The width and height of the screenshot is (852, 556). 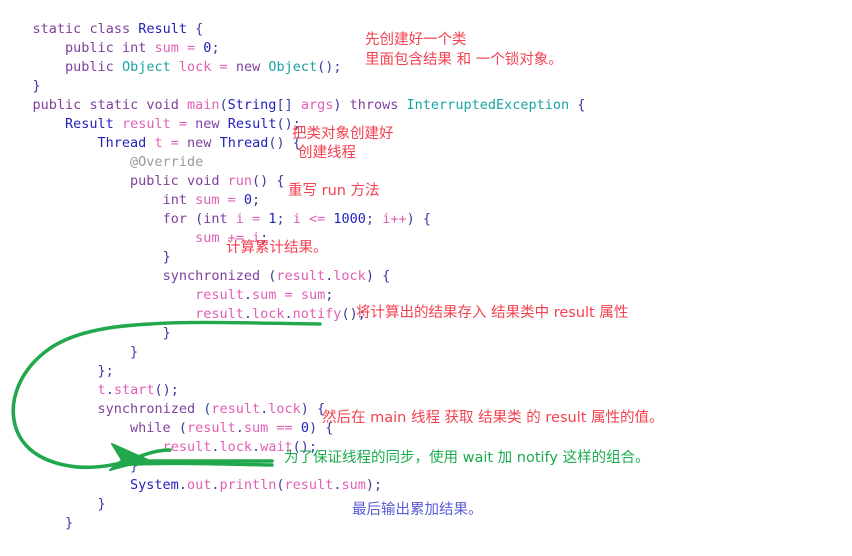 I want to click on note-accumulate: 计算累计结果。, so click(x=277, y=248).